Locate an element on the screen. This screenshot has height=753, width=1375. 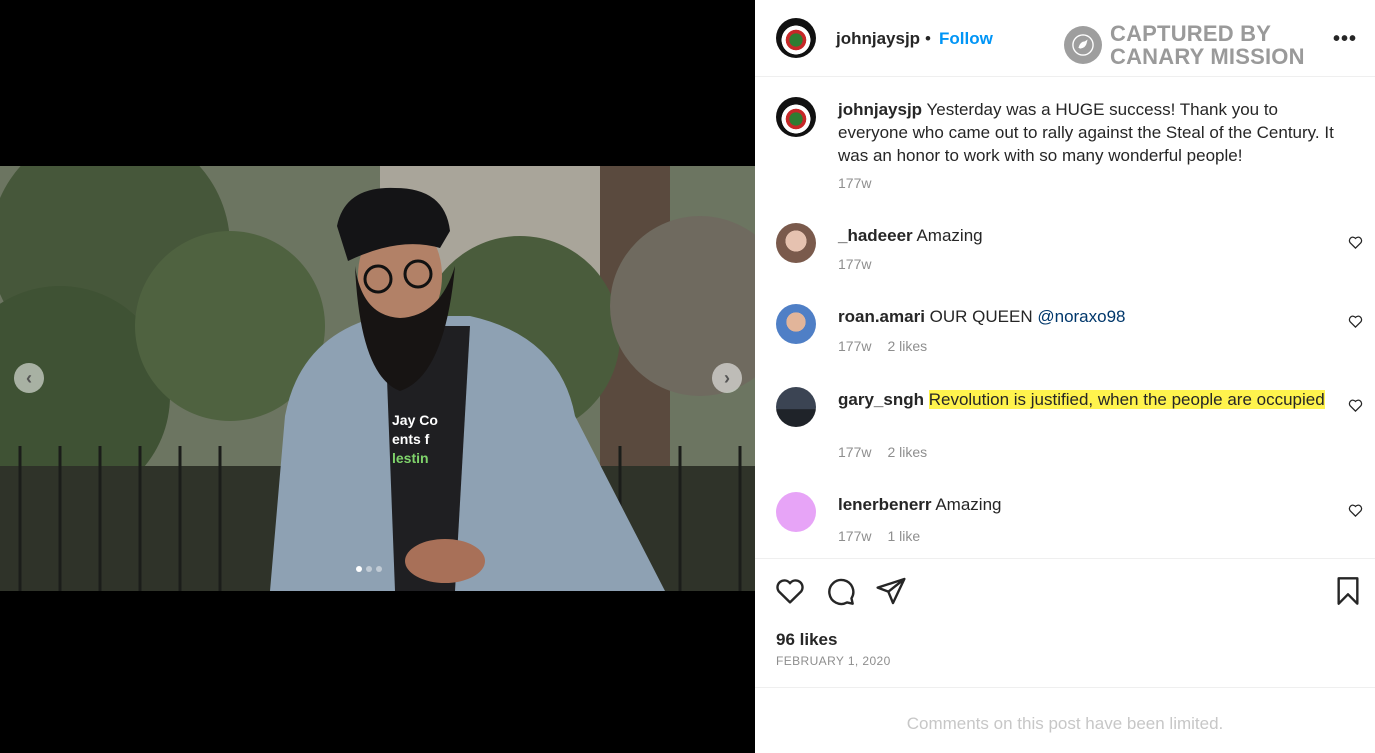
caption-username: johnjaysjp is located at coordinates (880, 109).